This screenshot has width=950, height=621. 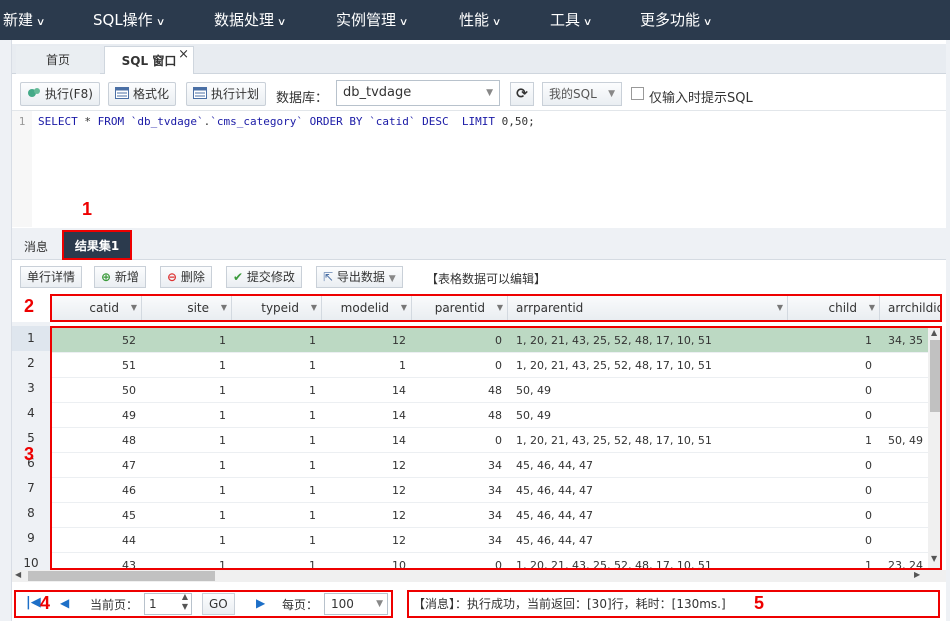 I want to click on nav-new: 新建 ∨, so click(x=24, y=20).